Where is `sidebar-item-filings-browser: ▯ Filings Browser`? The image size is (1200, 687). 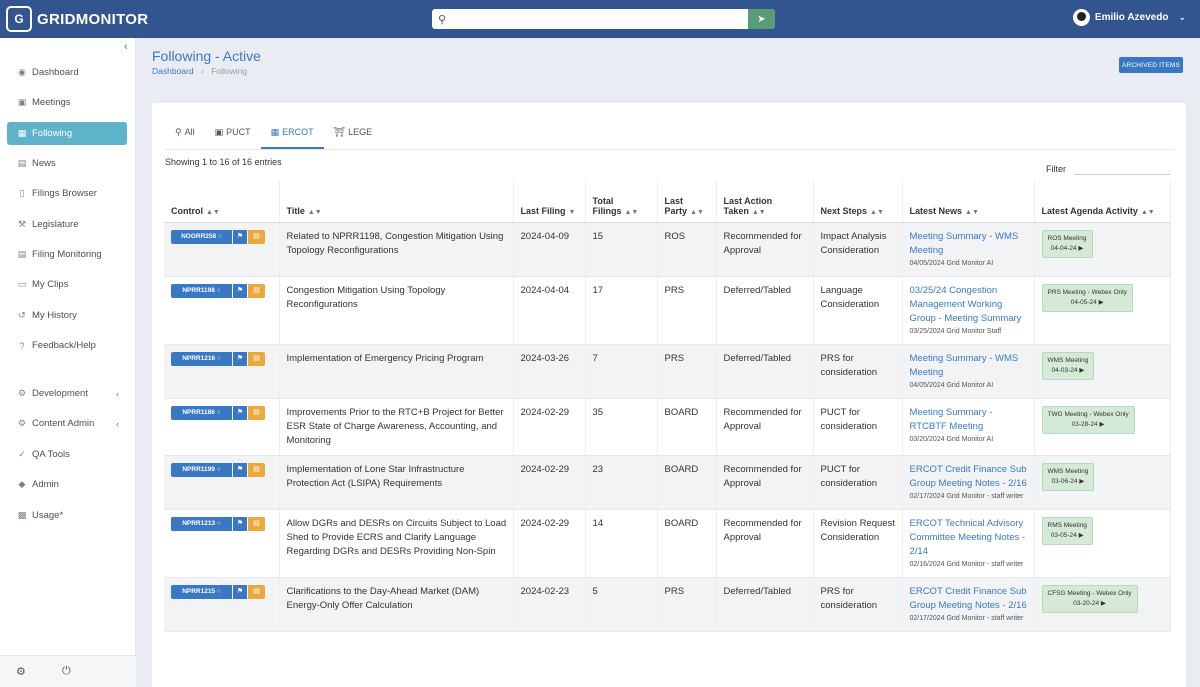 sidebar-item-filings-browser: ▯ Filings Browser is located at coordinates (67, 193).